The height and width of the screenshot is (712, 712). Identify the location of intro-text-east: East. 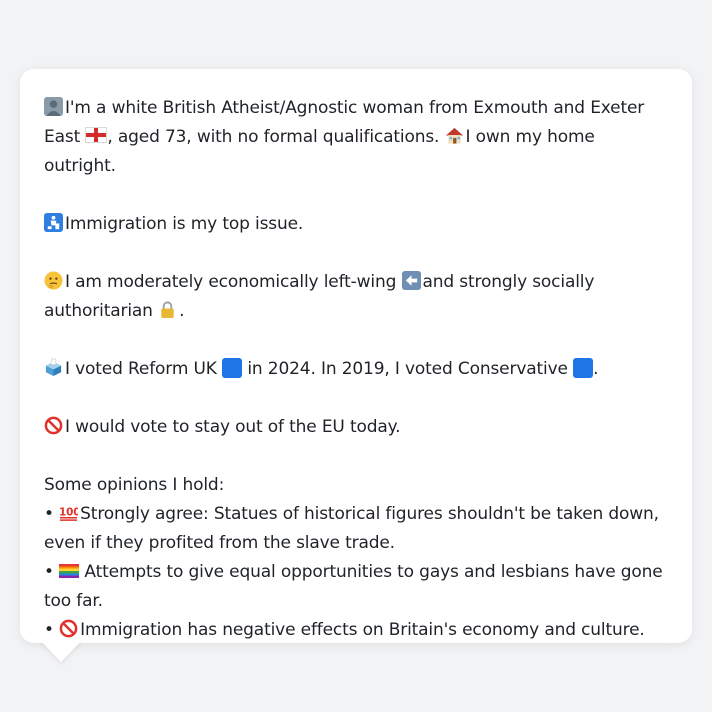
(62, 137).